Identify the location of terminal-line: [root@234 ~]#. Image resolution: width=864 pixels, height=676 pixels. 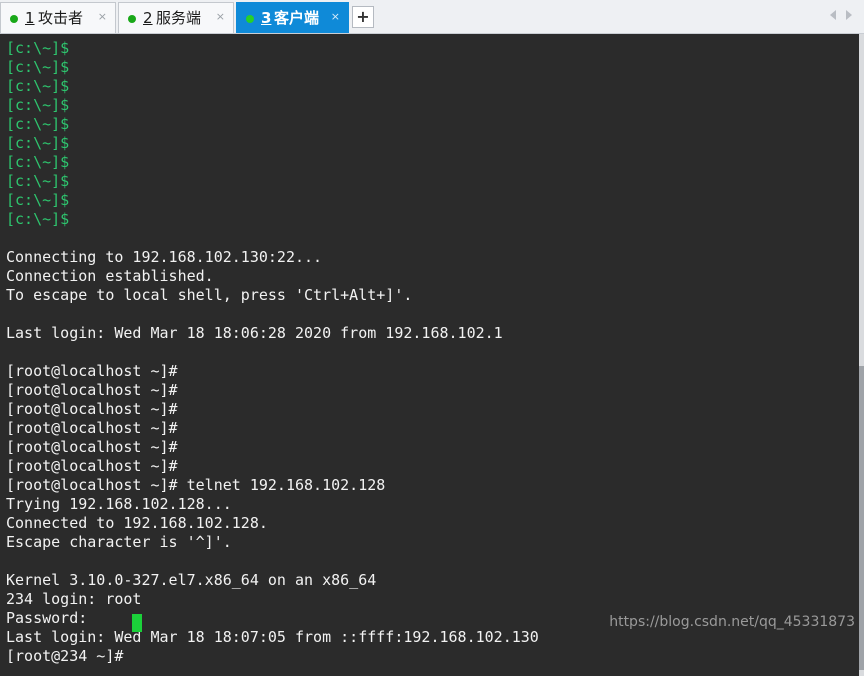
(65, 656).